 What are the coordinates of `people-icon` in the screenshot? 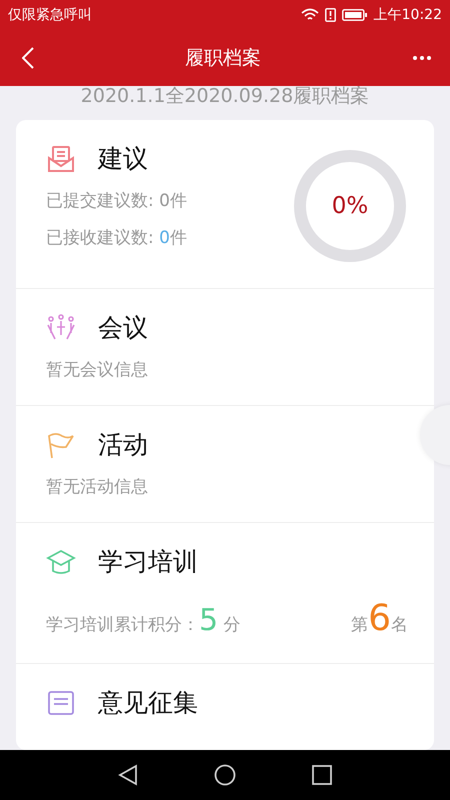 It's located at (61, 327).